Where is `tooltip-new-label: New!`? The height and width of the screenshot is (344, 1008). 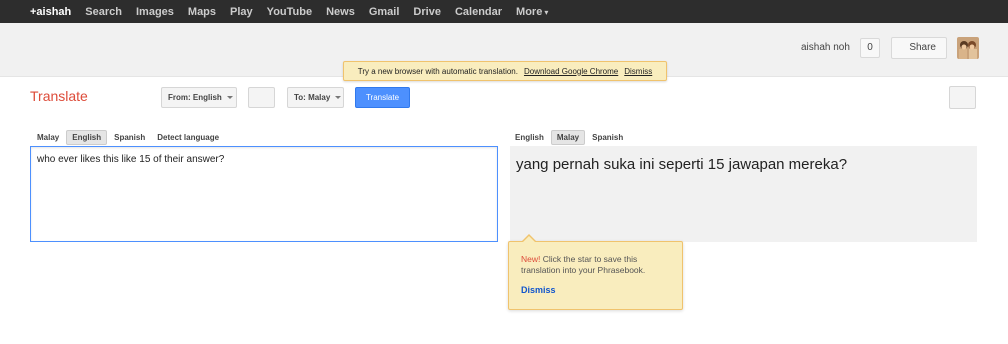 tooltip-new-label: New! is located at coordinates (531, 259).